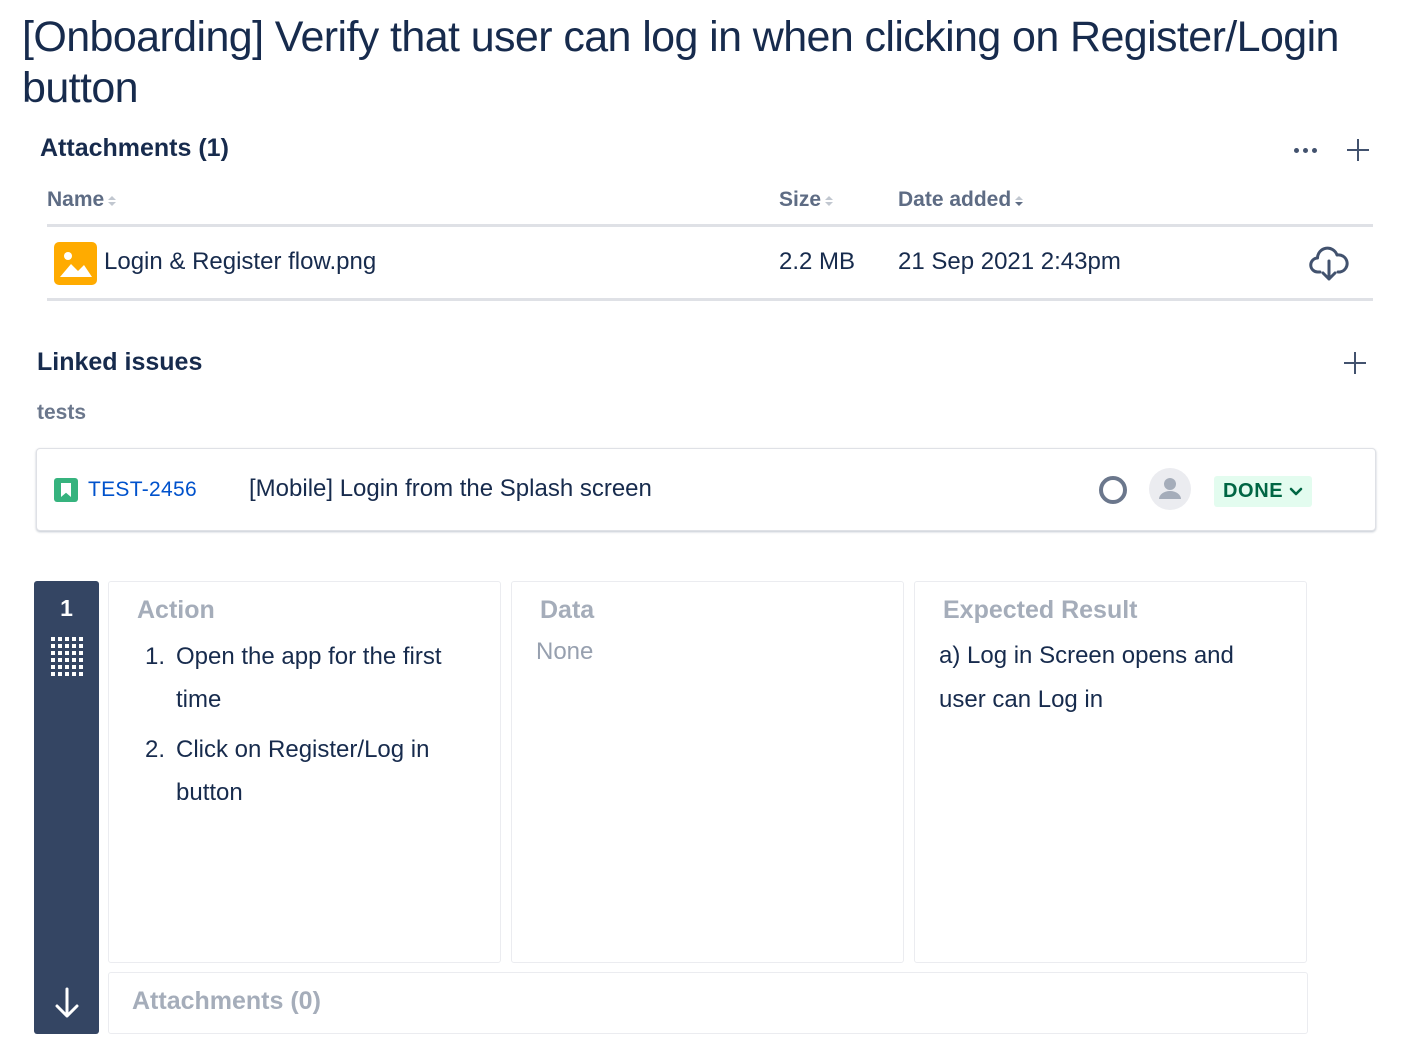 The height and width of the screenshot is (1050, 1424). What do you see at coordinates (710, 299) in the screenshot?
I see `table-bottom-divider` at bounding box center [710, 299].